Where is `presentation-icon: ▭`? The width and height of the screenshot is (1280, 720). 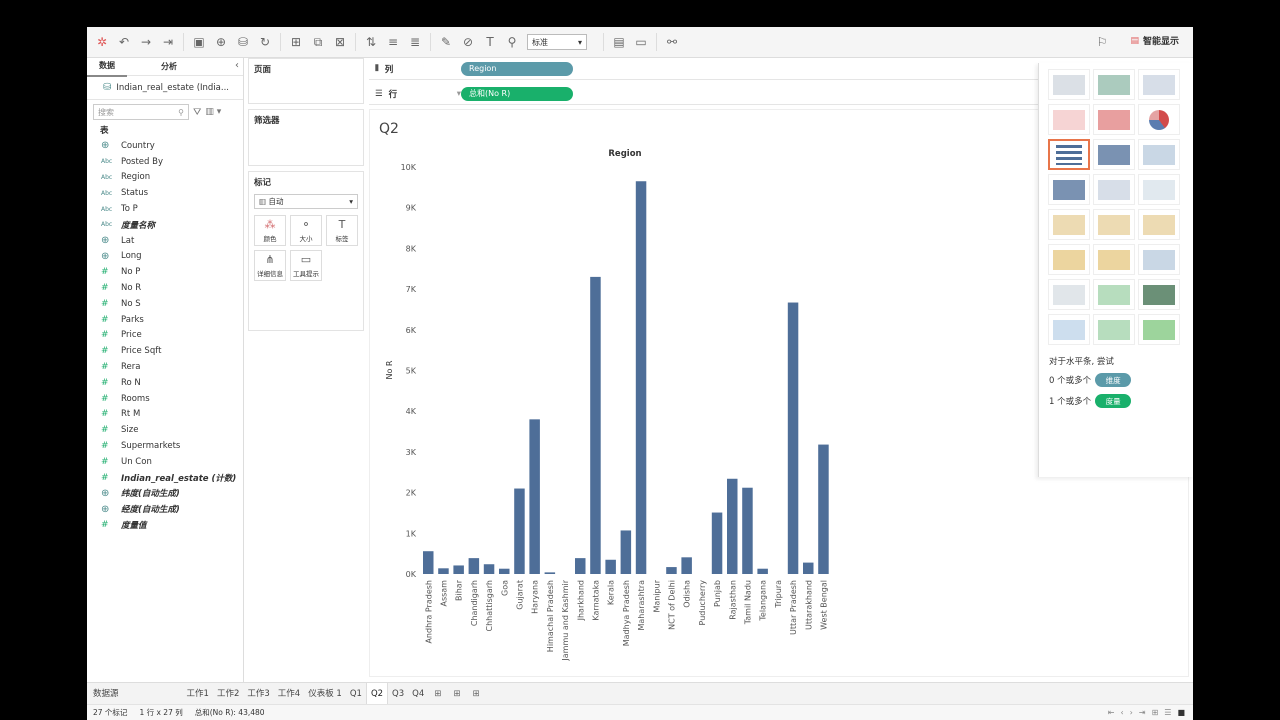
presentation-icon: ▭ is located at coordinates (641, 42).